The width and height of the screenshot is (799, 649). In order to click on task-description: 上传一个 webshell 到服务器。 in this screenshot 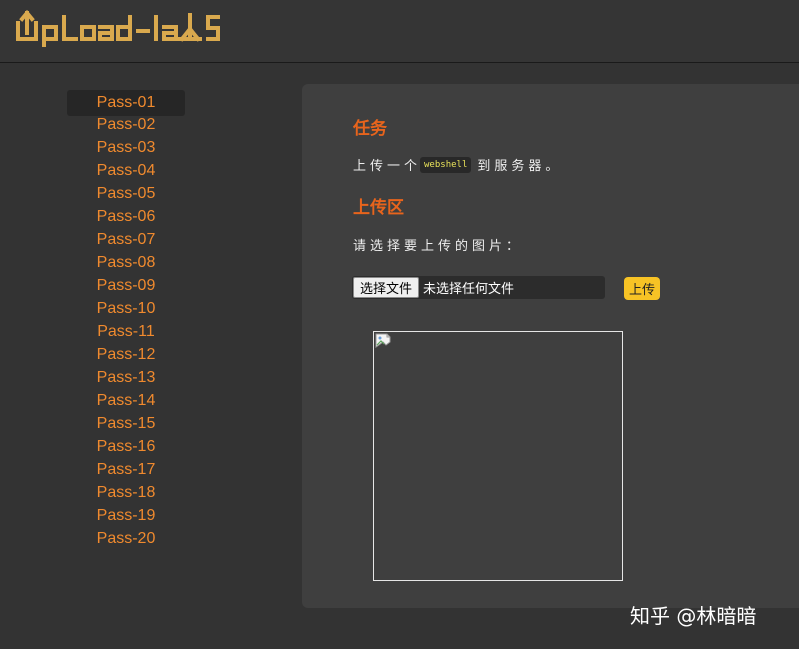, I will do `click(457, 164)`.